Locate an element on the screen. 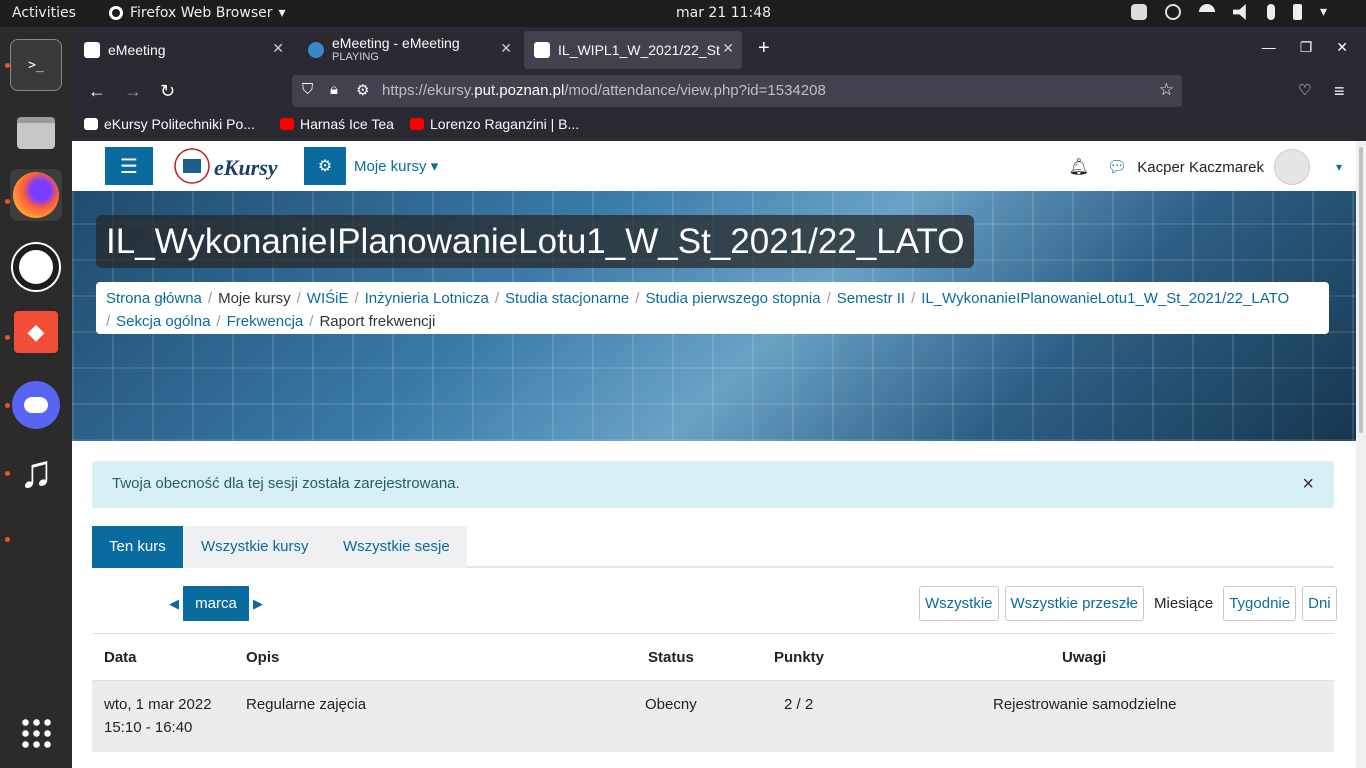  bookmark-star-icon: ☆ is located at coordinates (1166, 90).